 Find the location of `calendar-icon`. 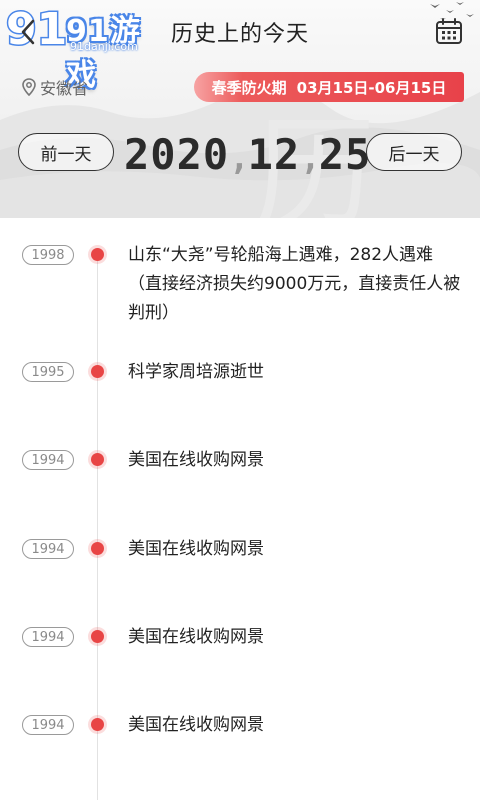

calendar-icon is located at coordinates (449, 31).